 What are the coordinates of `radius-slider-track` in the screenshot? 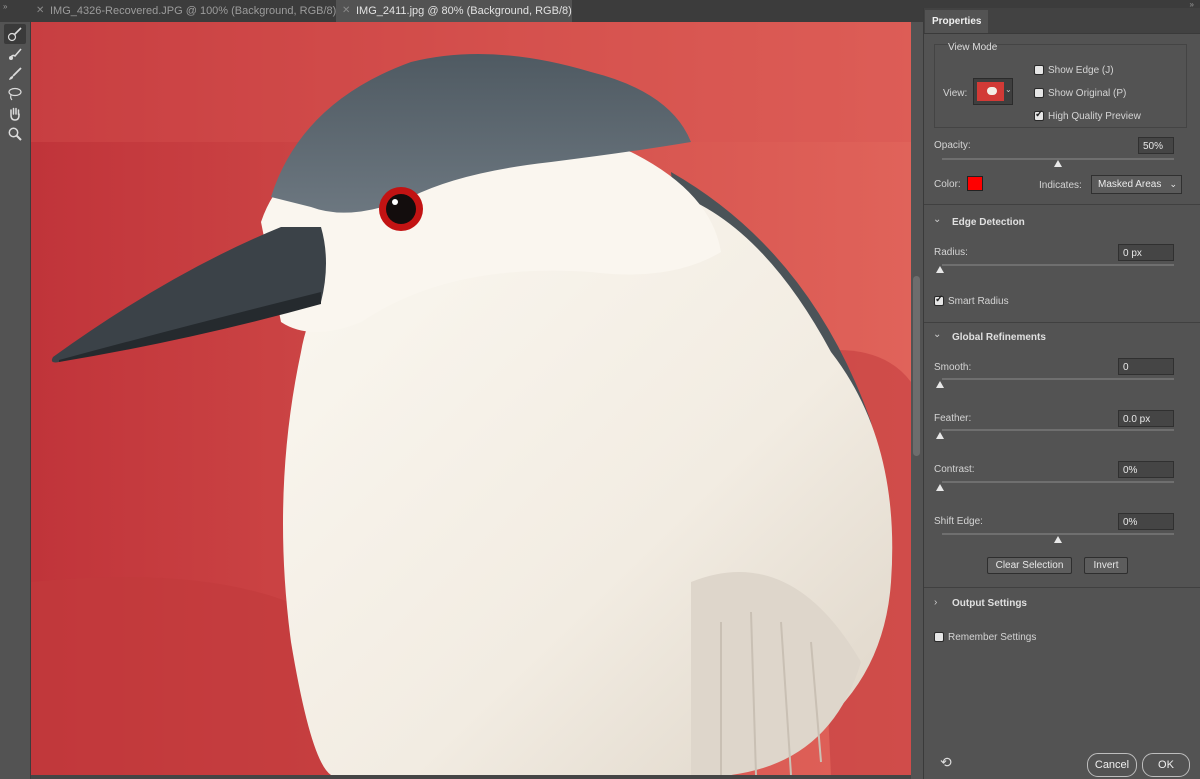 It's located at (1058, 265).